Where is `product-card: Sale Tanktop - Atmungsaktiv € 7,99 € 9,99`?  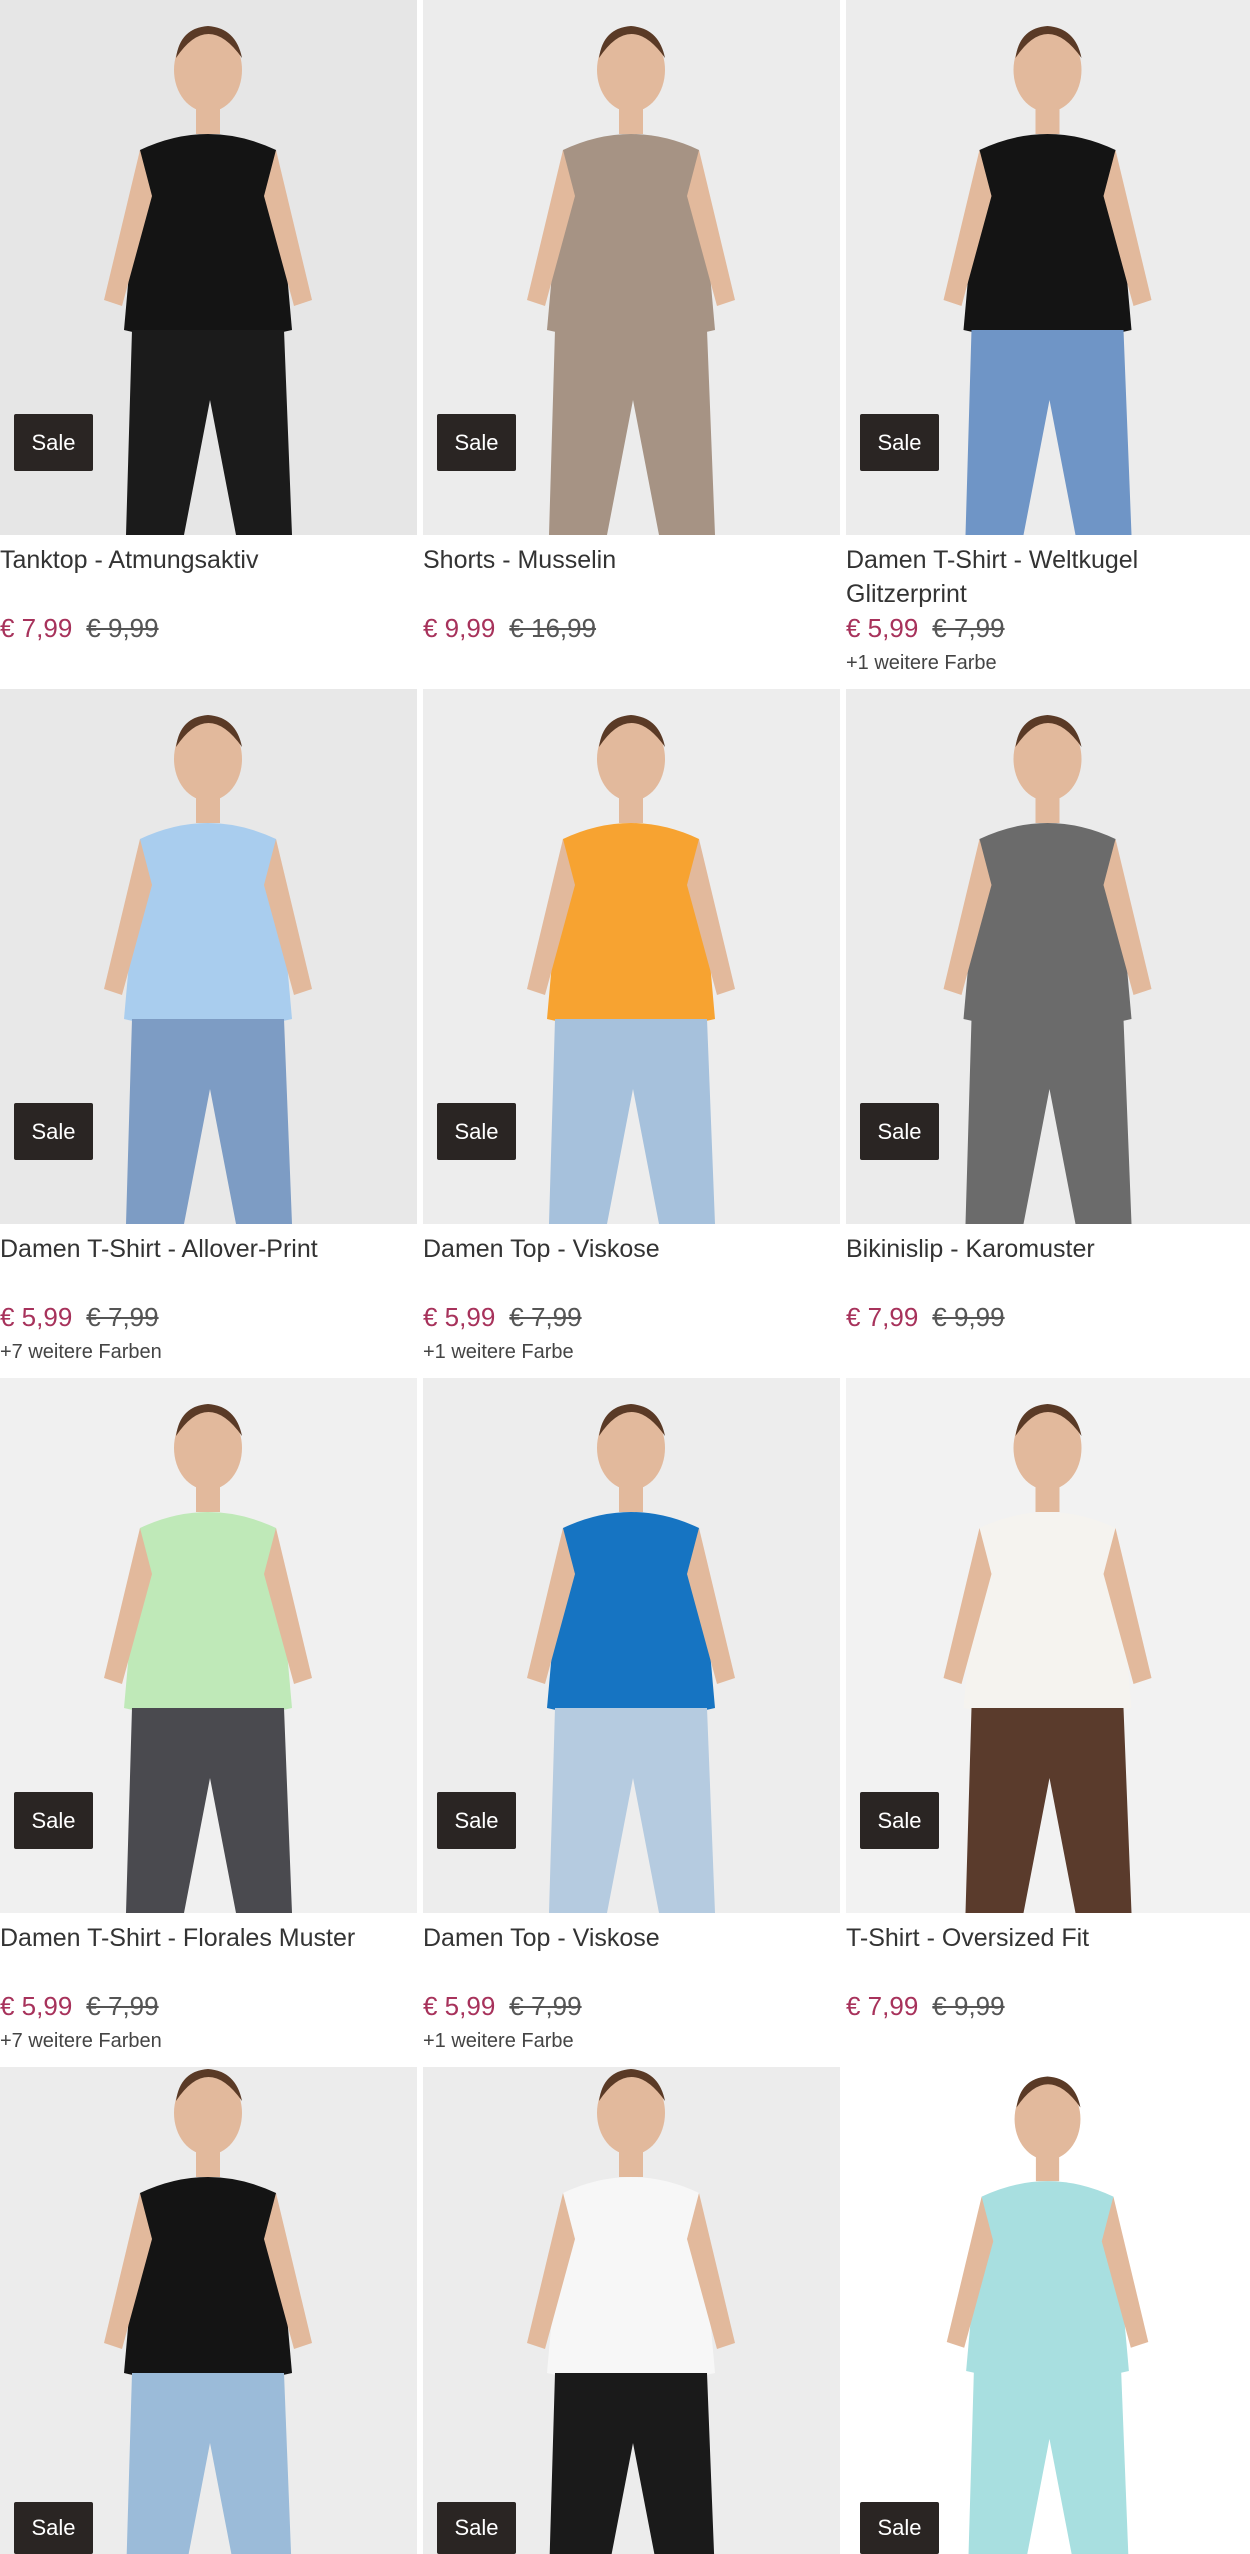 product-card: Sale Tanktop - Atmungsaktiv € 7,99 € 9,99 is located at coordinates (208, 344).